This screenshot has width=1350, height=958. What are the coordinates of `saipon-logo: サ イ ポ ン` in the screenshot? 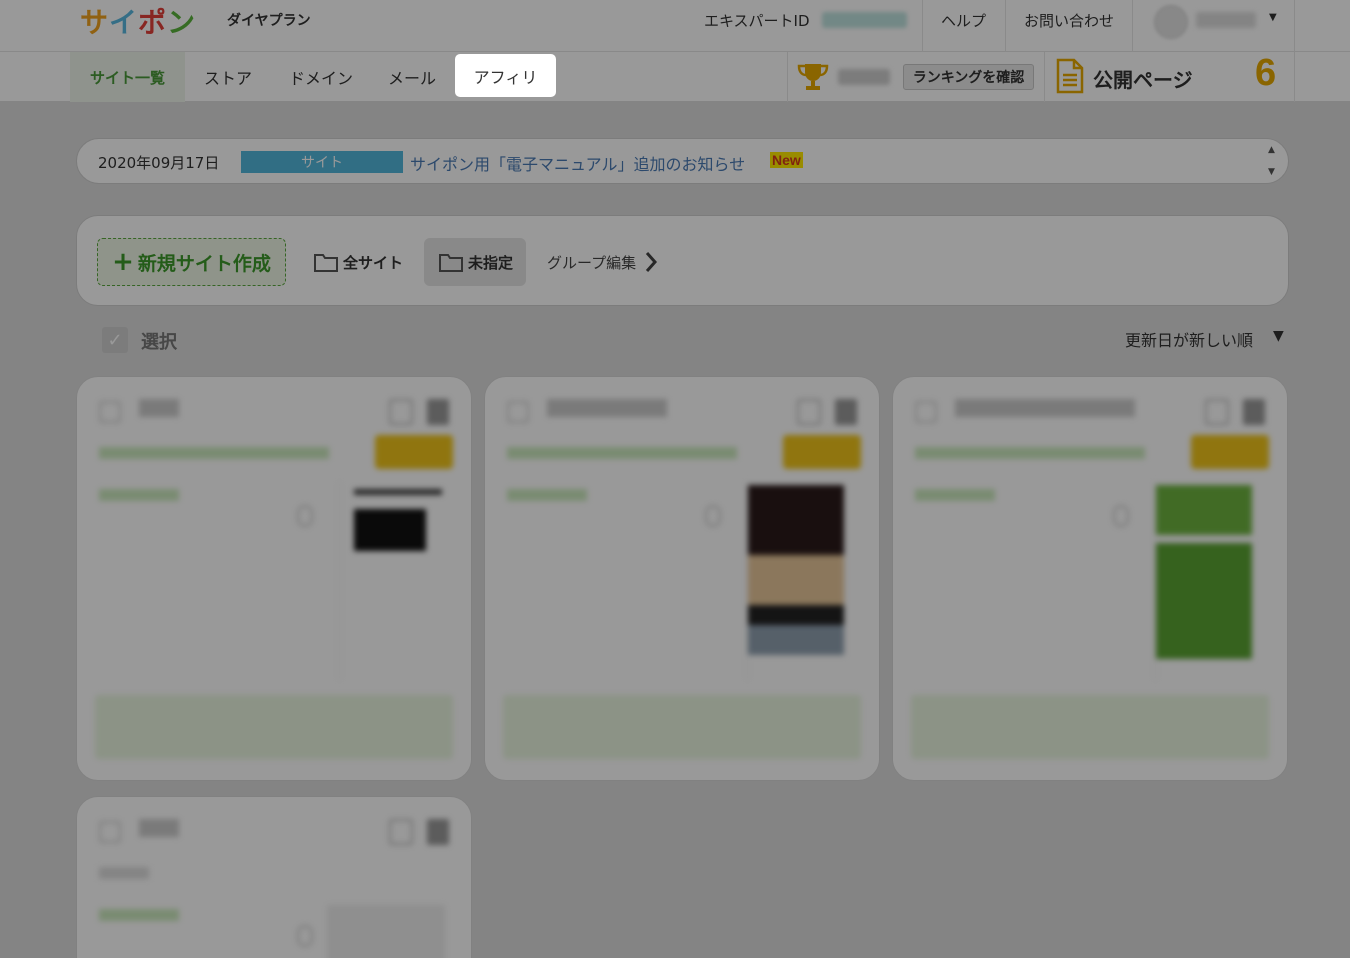 It's located at (138, 21).